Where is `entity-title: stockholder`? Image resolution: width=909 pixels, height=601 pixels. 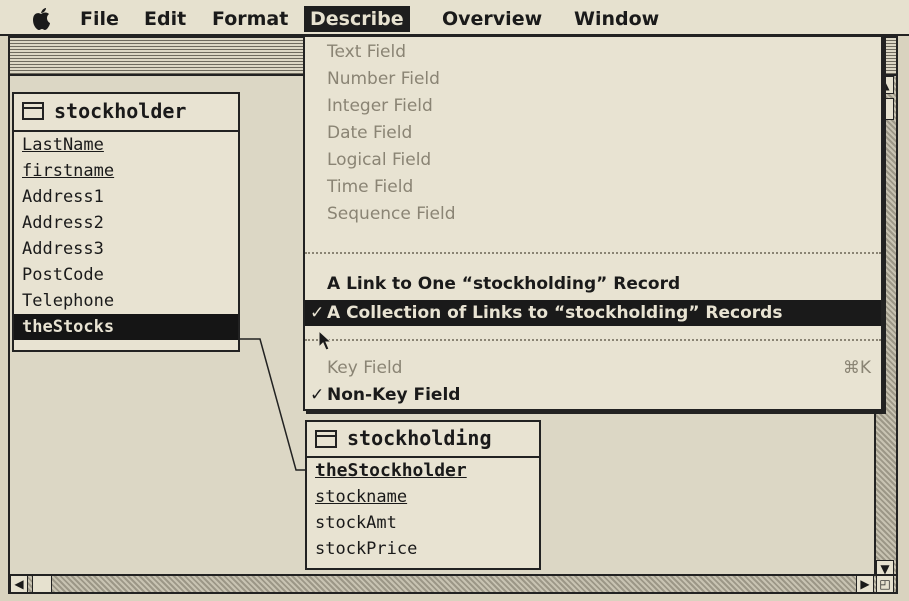 entity-title: stockholder is located at coordinates (120, 111).